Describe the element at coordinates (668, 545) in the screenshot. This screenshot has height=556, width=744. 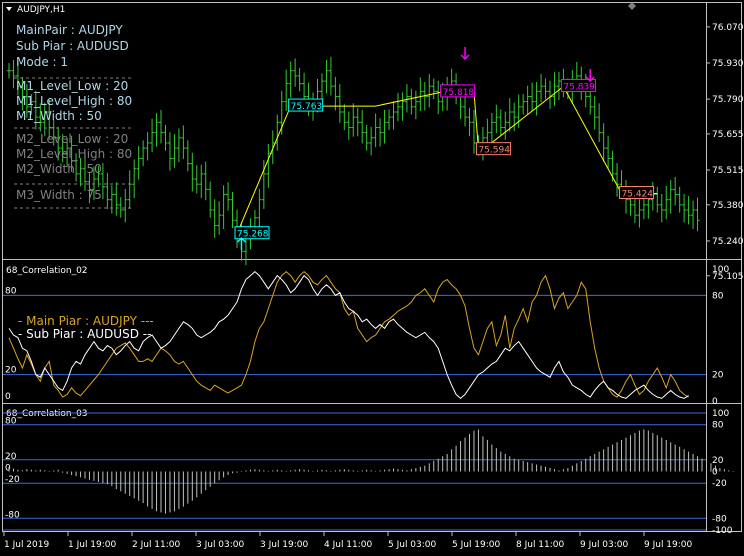
I see `time-tick-label: 9 Jul 19:00` at that location.